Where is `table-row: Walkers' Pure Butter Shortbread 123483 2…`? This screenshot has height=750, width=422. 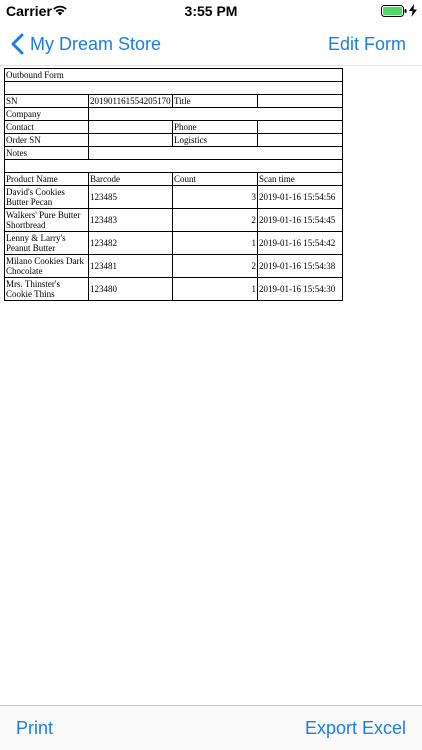
table-row: Walkers' Pure Butter Shortbread 123483 2… is located at coordinates (174, 220).